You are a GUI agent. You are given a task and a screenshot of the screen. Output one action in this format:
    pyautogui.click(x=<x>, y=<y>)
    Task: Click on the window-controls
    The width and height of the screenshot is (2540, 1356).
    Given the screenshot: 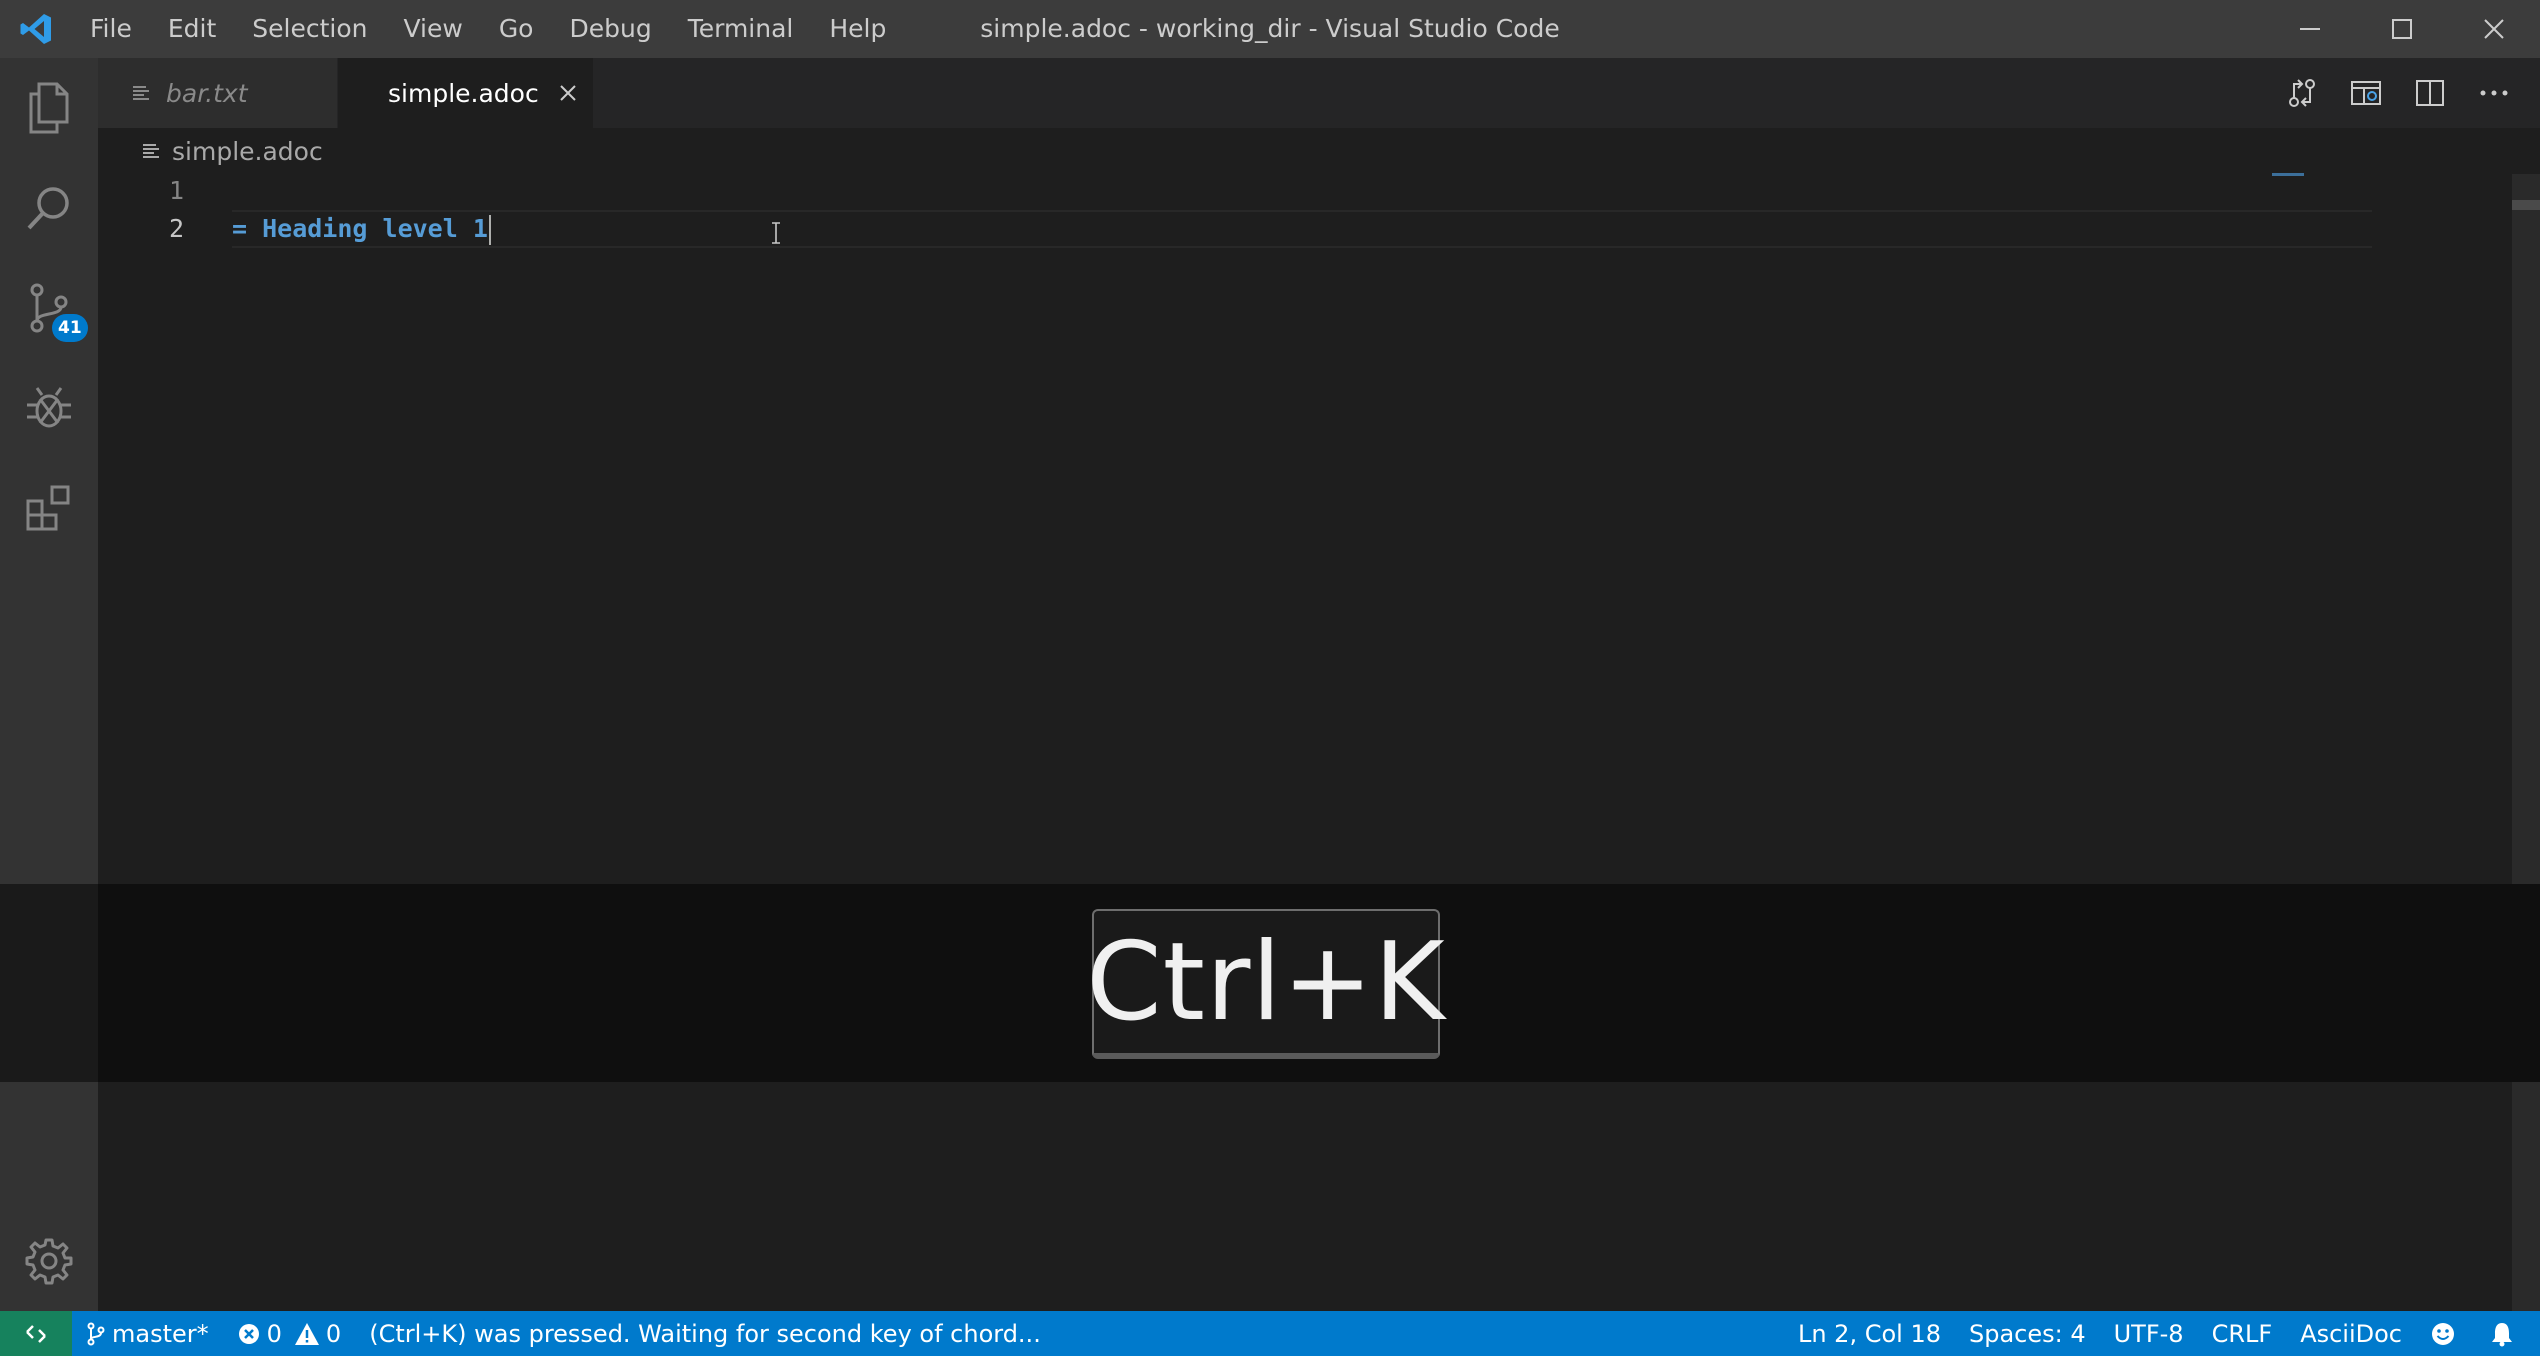 What is the action you would take?
    pyautogui.click(x=2402, y=29)
    